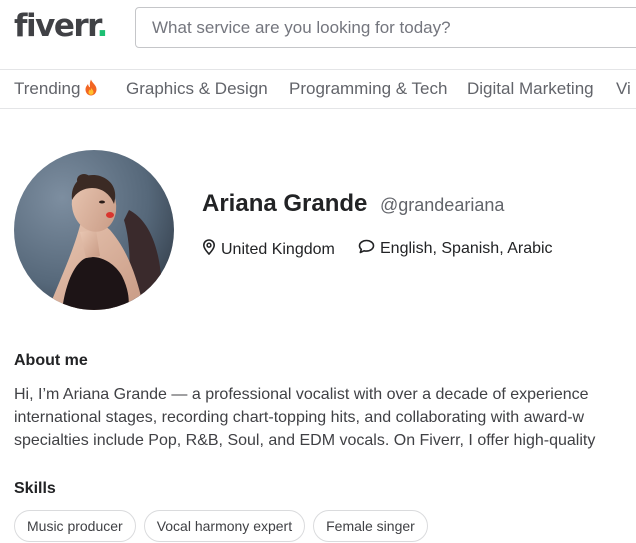  Describe the element at coordinates (35, 488) in the screenshot. I see `skills-title: Skills` at that location.